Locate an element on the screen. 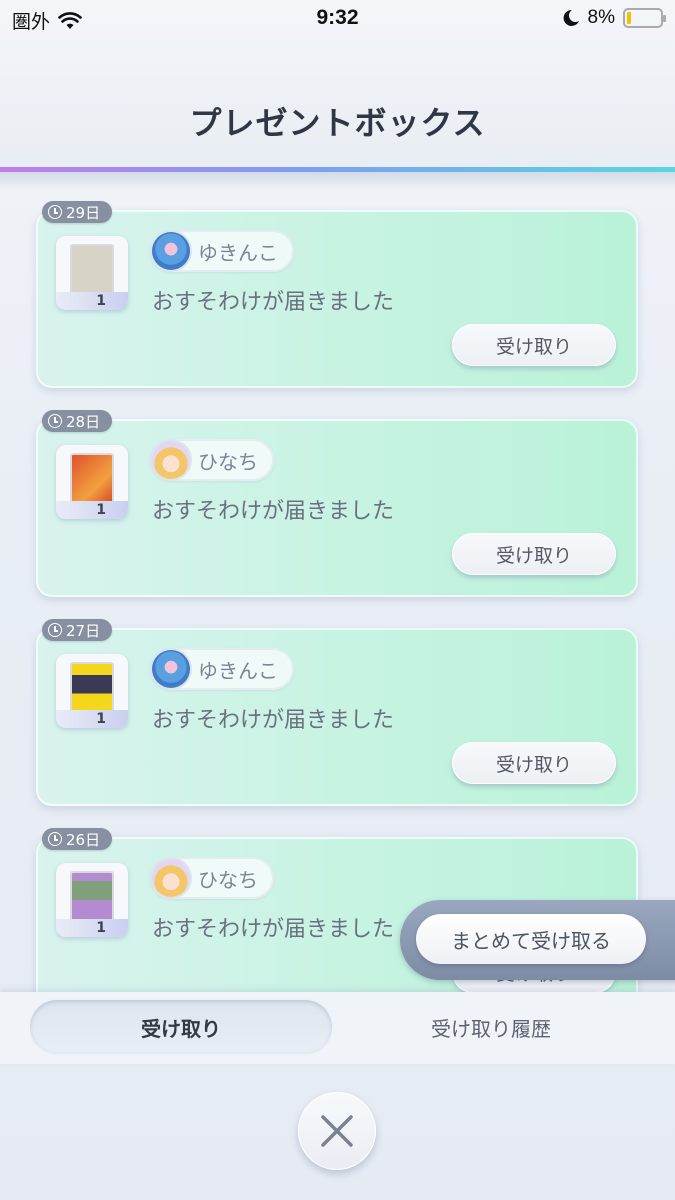 The height and width of the screenshot is (1200, 675). header: プレゼントボックス is located at coordinates (337, 106).